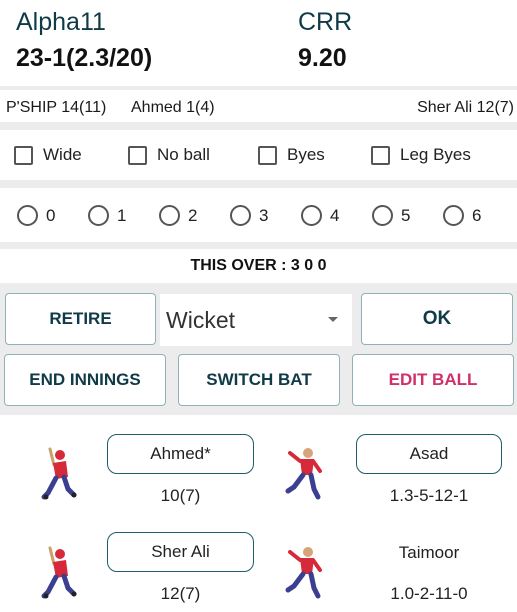 This screenshot has height=612, width=517. I want to click on runs-radio-label: 0, so click(51, 215).